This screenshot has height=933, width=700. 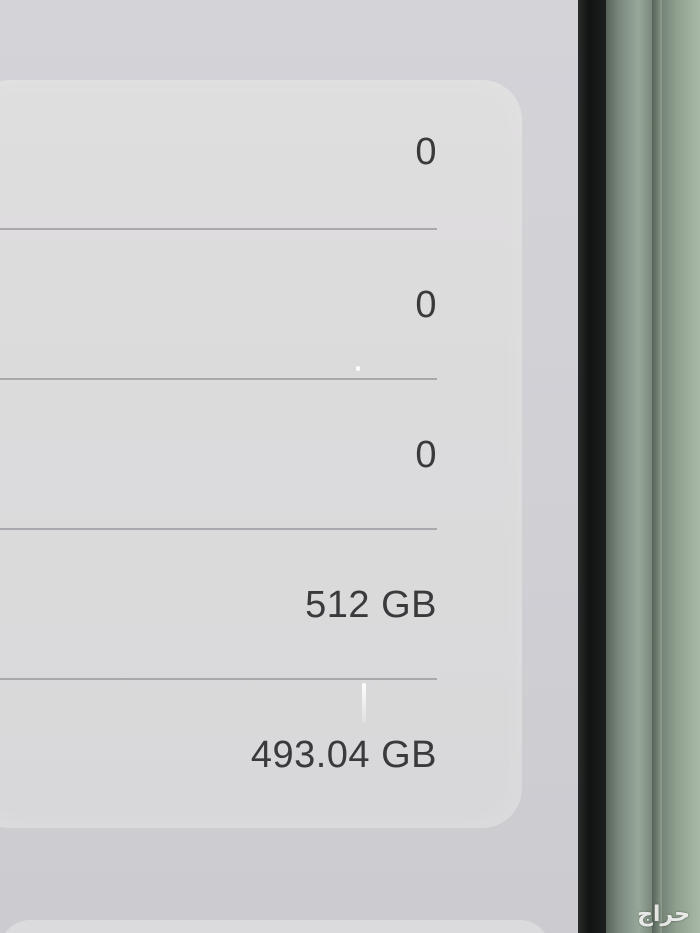 What do you see at coordinates (275, 926) in the screenshot?
I see `next-section-card` at bounding box center [275, 926].